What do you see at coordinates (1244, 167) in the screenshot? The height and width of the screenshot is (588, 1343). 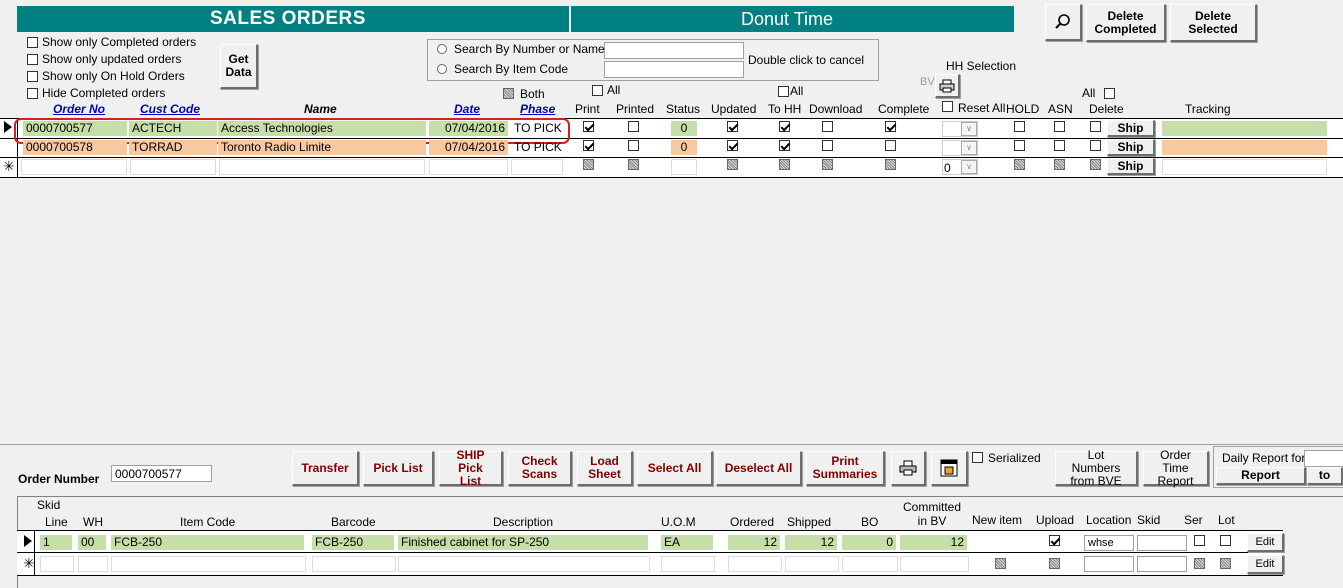 I see `new-tracking` at bounding box center [1244, 167].